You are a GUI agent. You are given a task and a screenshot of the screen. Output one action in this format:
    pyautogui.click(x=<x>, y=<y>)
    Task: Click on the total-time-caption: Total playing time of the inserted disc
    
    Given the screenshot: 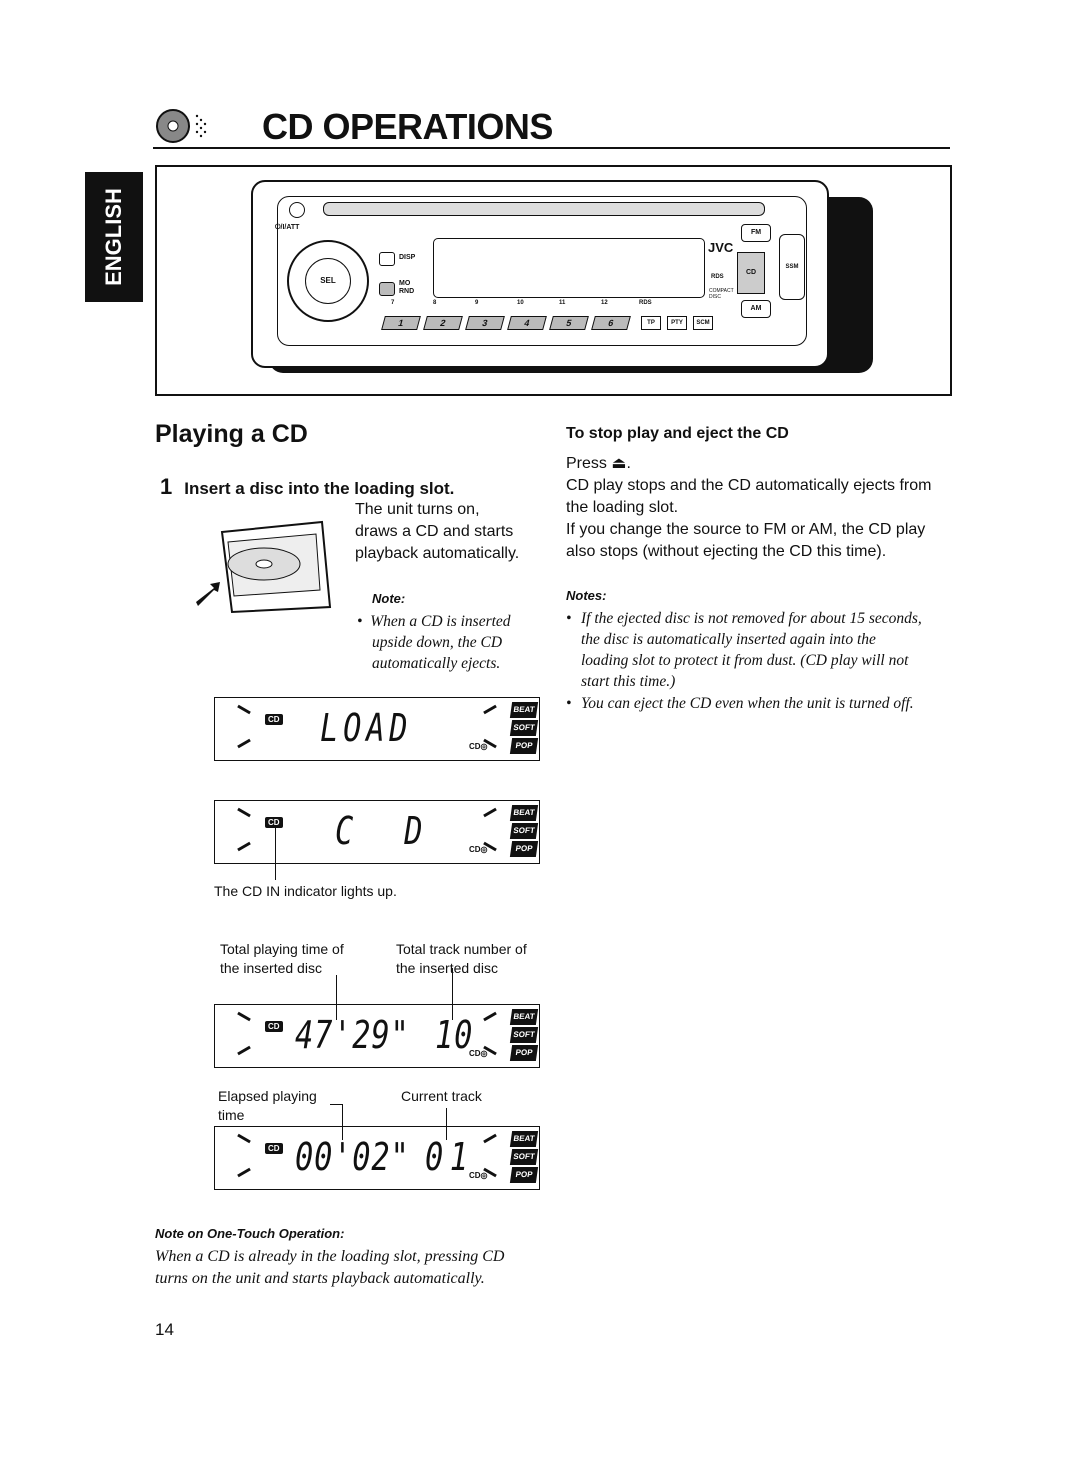 What is the action you would take?
    pyautogui.click(x=282, y=959)
    